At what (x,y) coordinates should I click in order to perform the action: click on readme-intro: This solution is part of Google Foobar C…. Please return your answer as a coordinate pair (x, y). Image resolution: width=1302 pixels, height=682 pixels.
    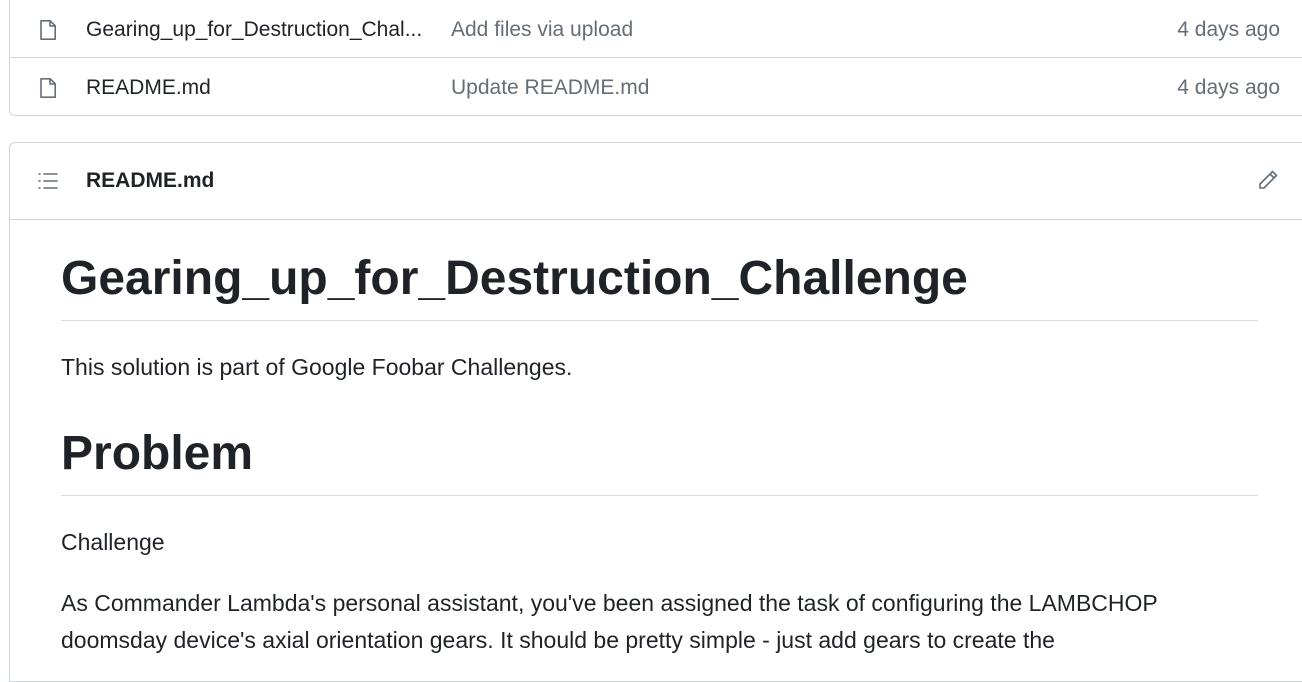
    Looking at the image, I should click on (317, 367).